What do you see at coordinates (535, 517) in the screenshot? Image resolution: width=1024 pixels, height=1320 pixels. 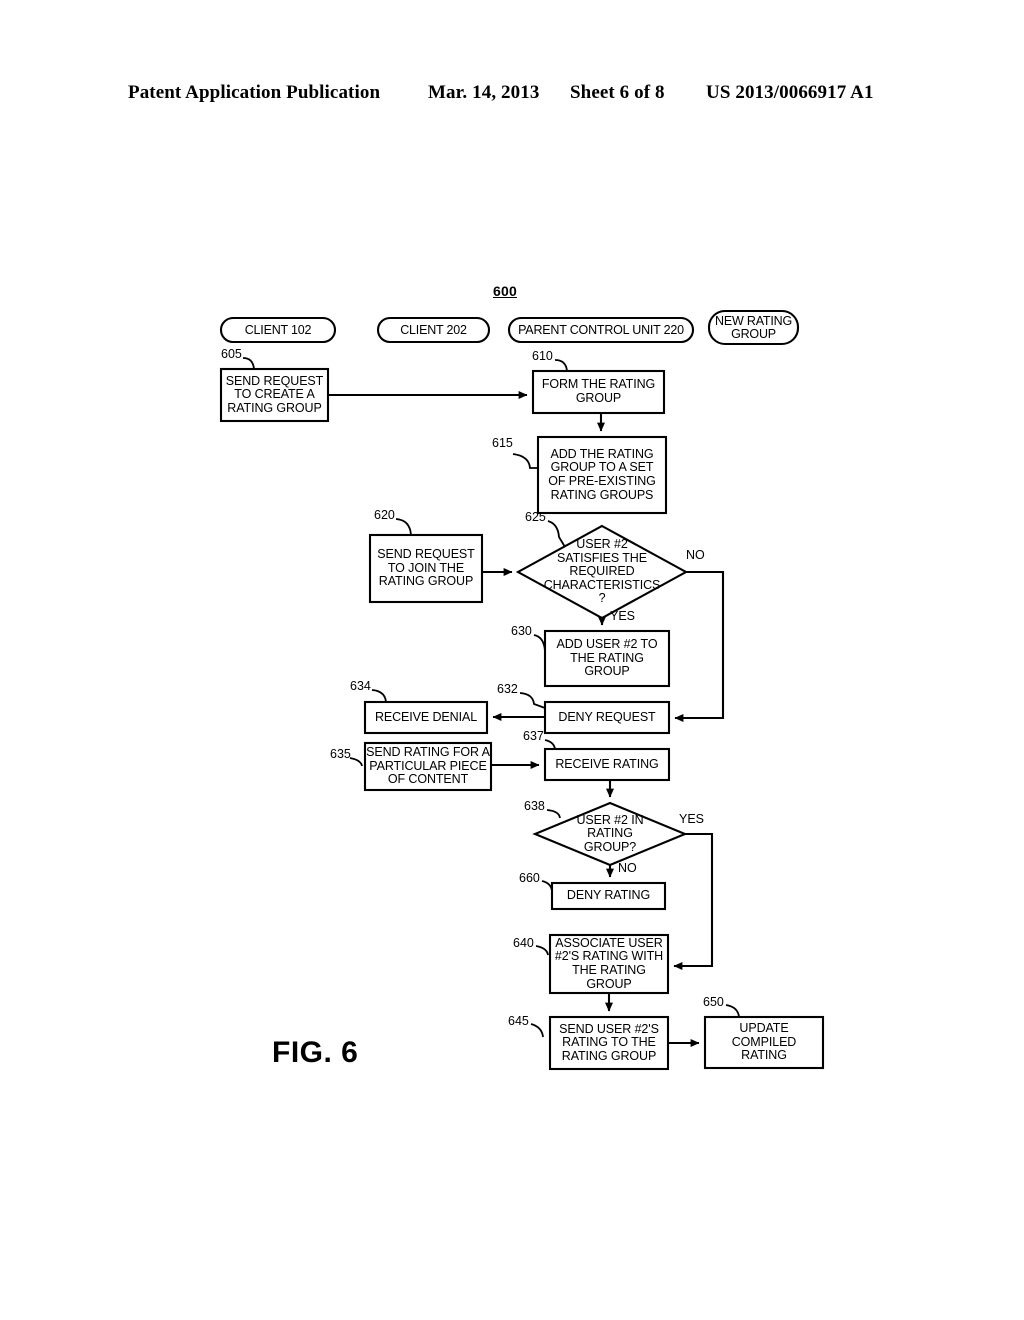 I see `ref-625: 625` at bounding box center [535, 517].